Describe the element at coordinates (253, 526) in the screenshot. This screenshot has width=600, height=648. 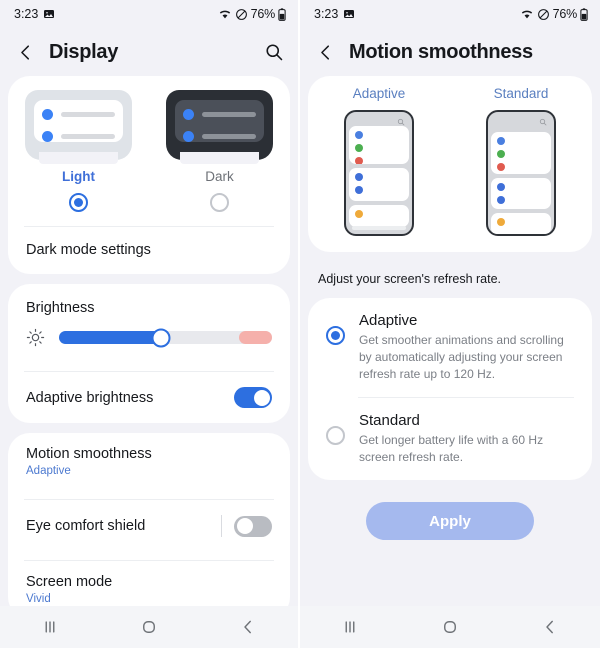
I see `eye-comfort-shield-toggle` at that location.